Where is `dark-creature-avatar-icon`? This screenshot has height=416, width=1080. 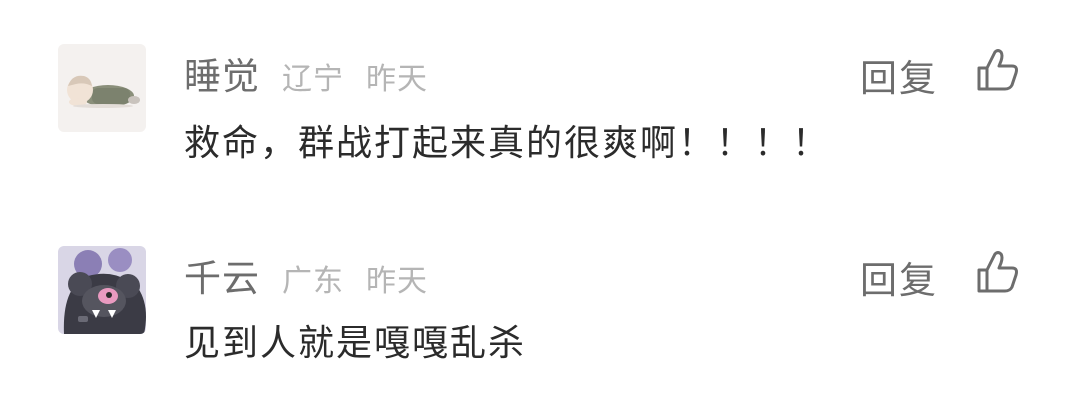
dark-creature-avatar-icon is located at coordinates (102, 290).